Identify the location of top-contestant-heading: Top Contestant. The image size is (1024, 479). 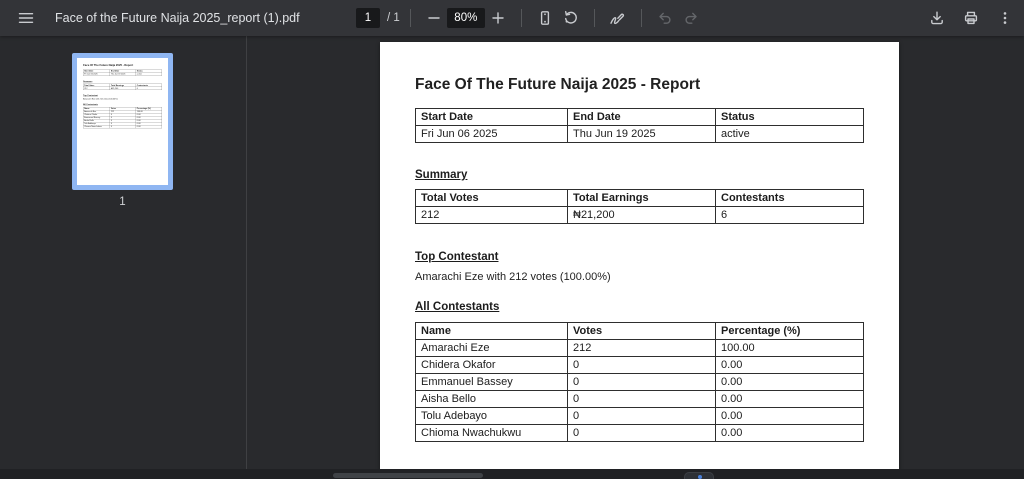
(457, 257).